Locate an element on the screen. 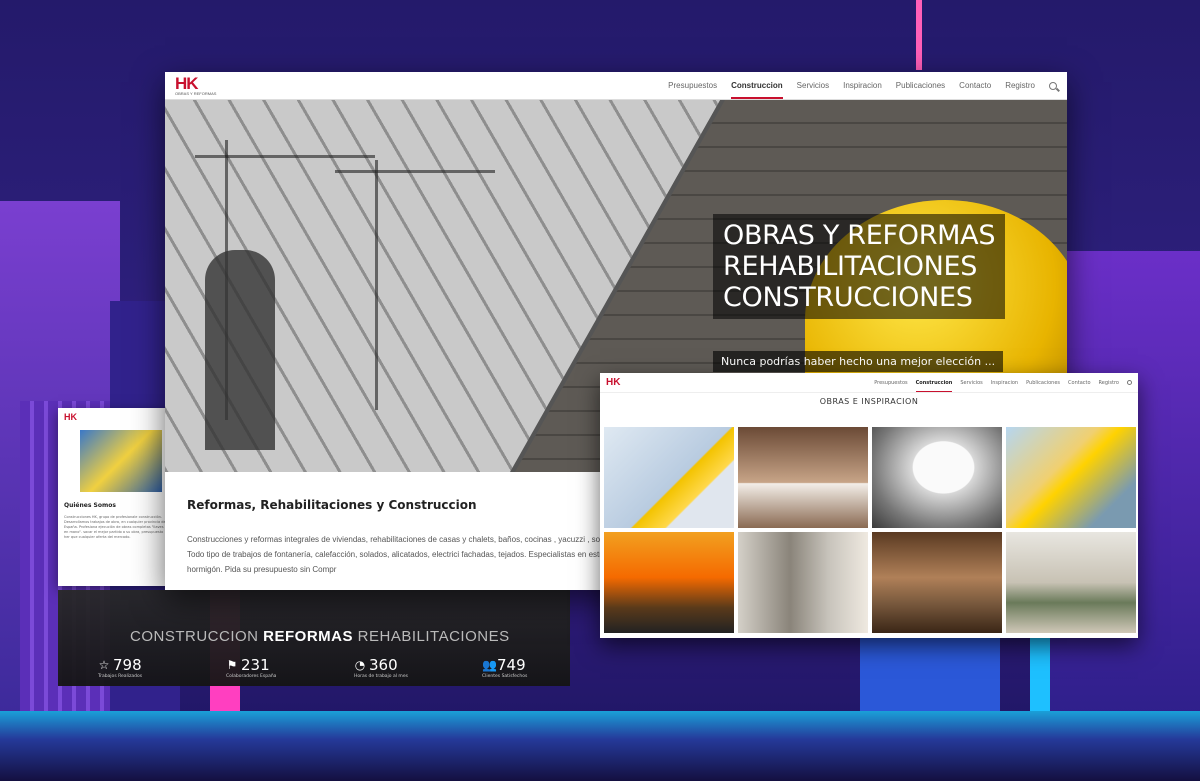  banner-title-bold: REFORMAS is located at coordinates (308, 636).